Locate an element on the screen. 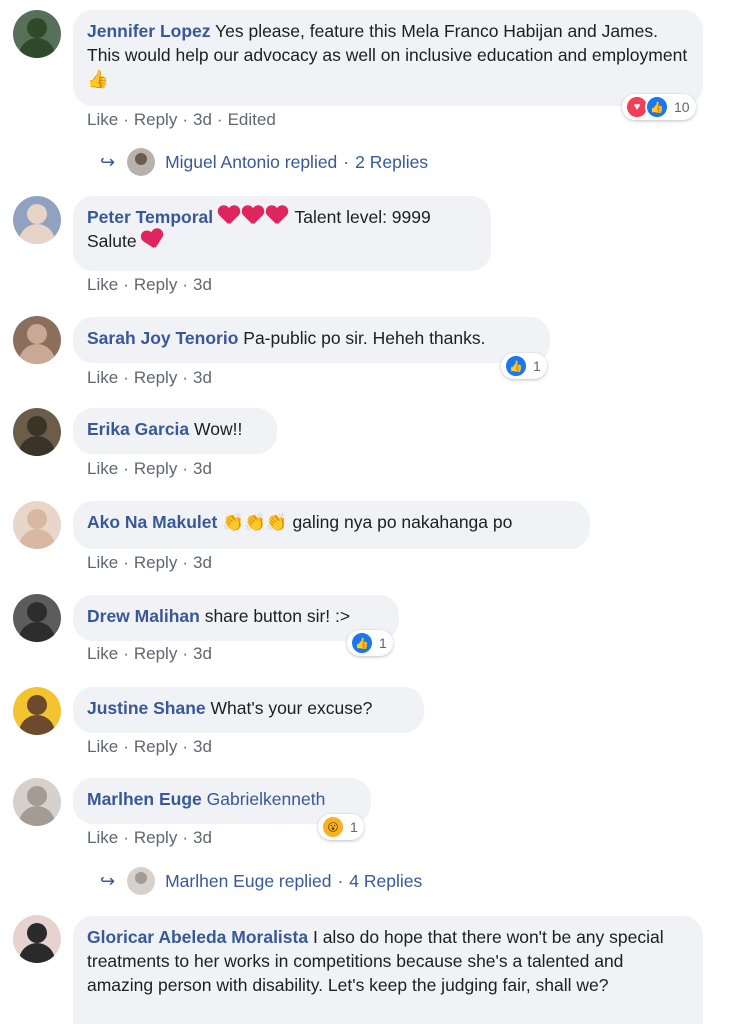  wow-reaction-icon: 😮 is located at coordinates (333, 827).